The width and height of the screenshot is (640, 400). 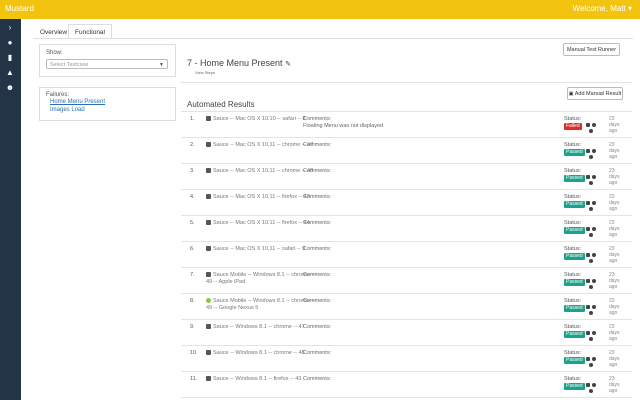 I want to click on platform-text: Sauce -- Mac OS X 10.11 -- chrome -- 47, so click(x=261, y=145).